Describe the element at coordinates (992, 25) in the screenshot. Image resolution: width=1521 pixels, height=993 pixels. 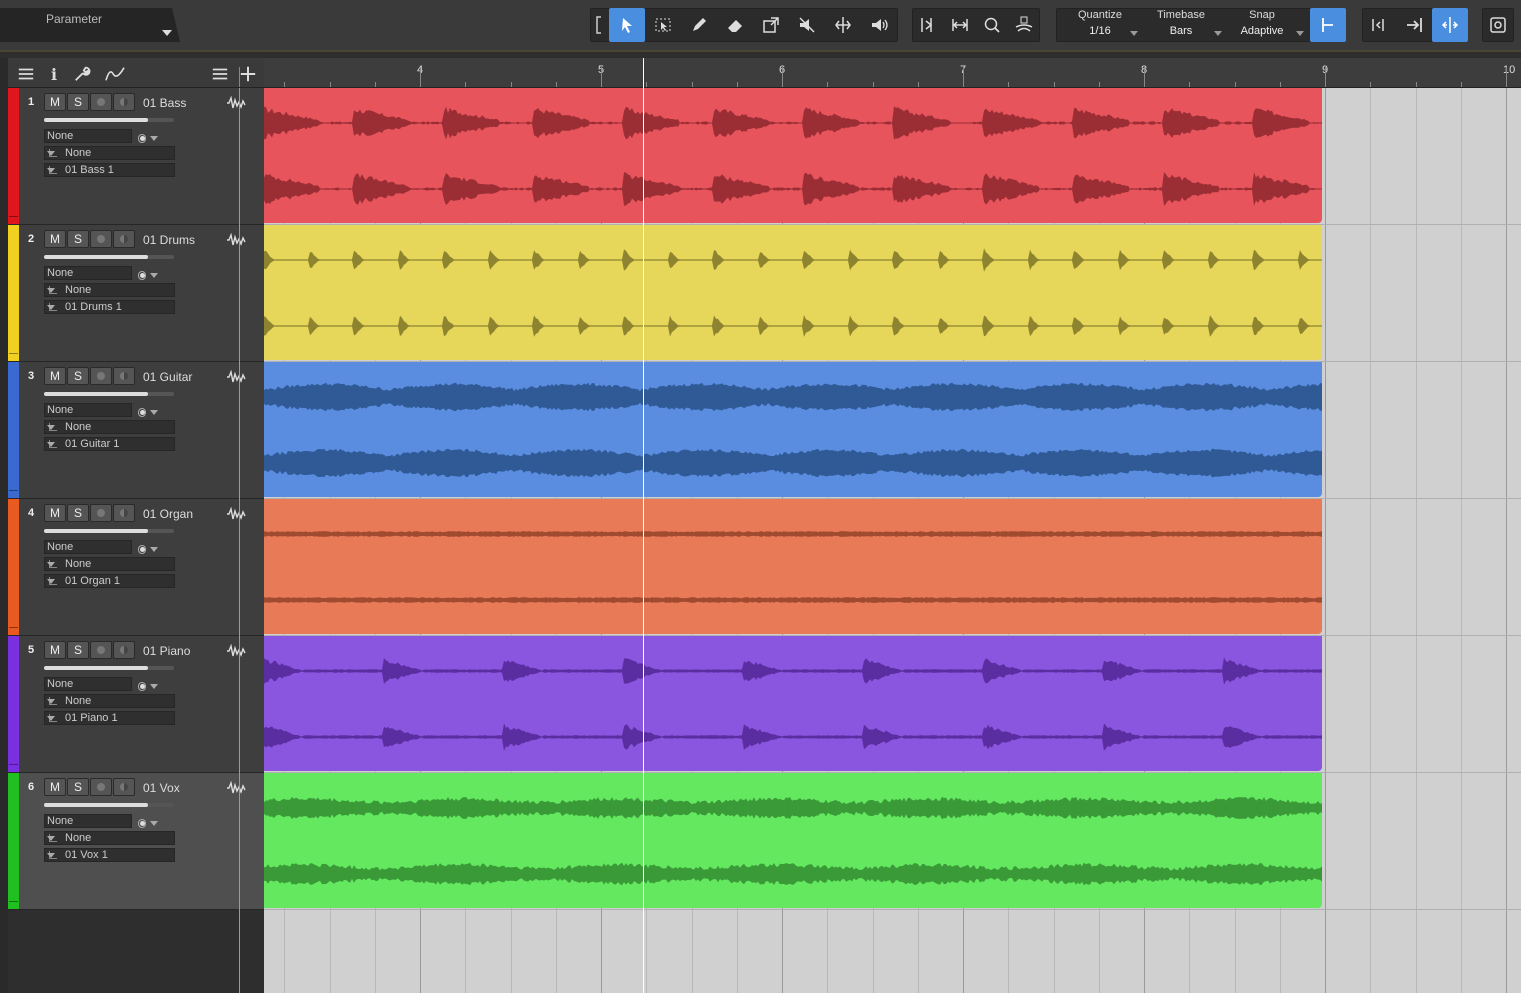
I see `zoom-button` at that location.